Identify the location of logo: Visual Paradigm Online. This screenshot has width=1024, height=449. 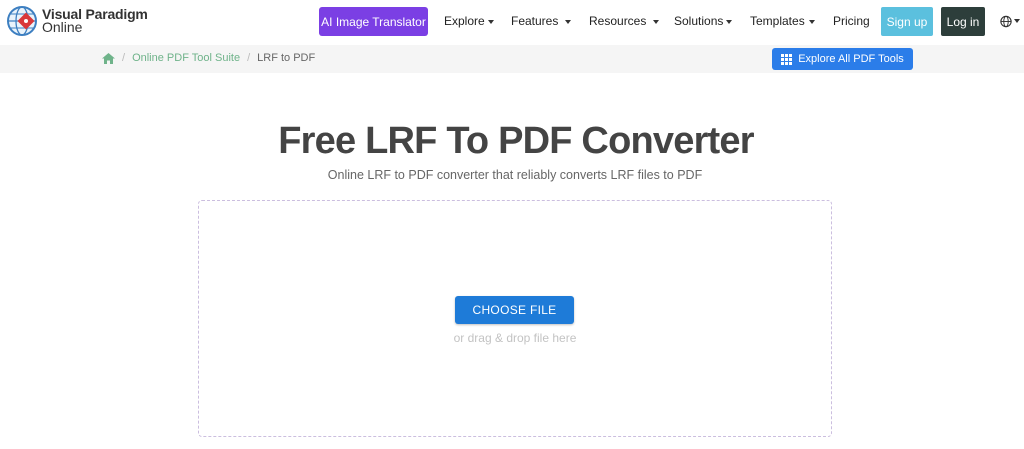
(77, 21).